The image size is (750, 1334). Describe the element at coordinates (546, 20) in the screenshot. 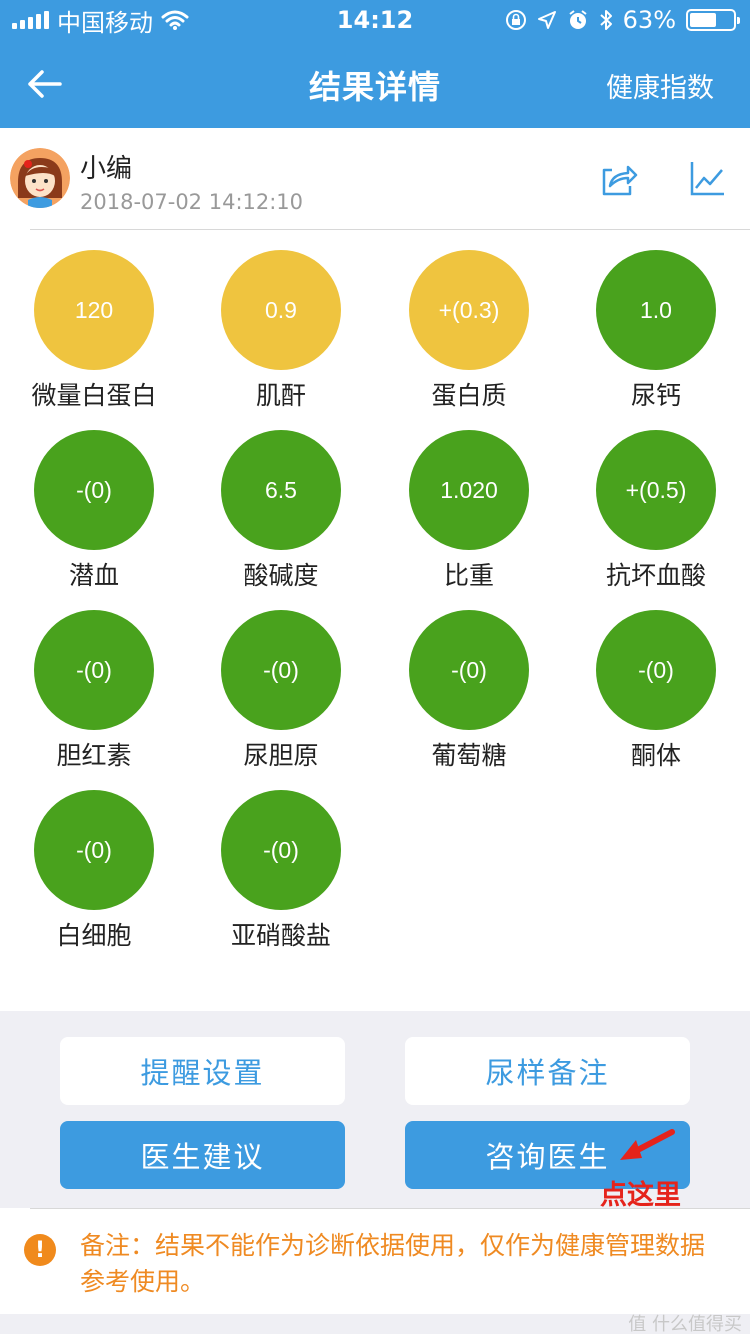

I see `location-icon` at that location.